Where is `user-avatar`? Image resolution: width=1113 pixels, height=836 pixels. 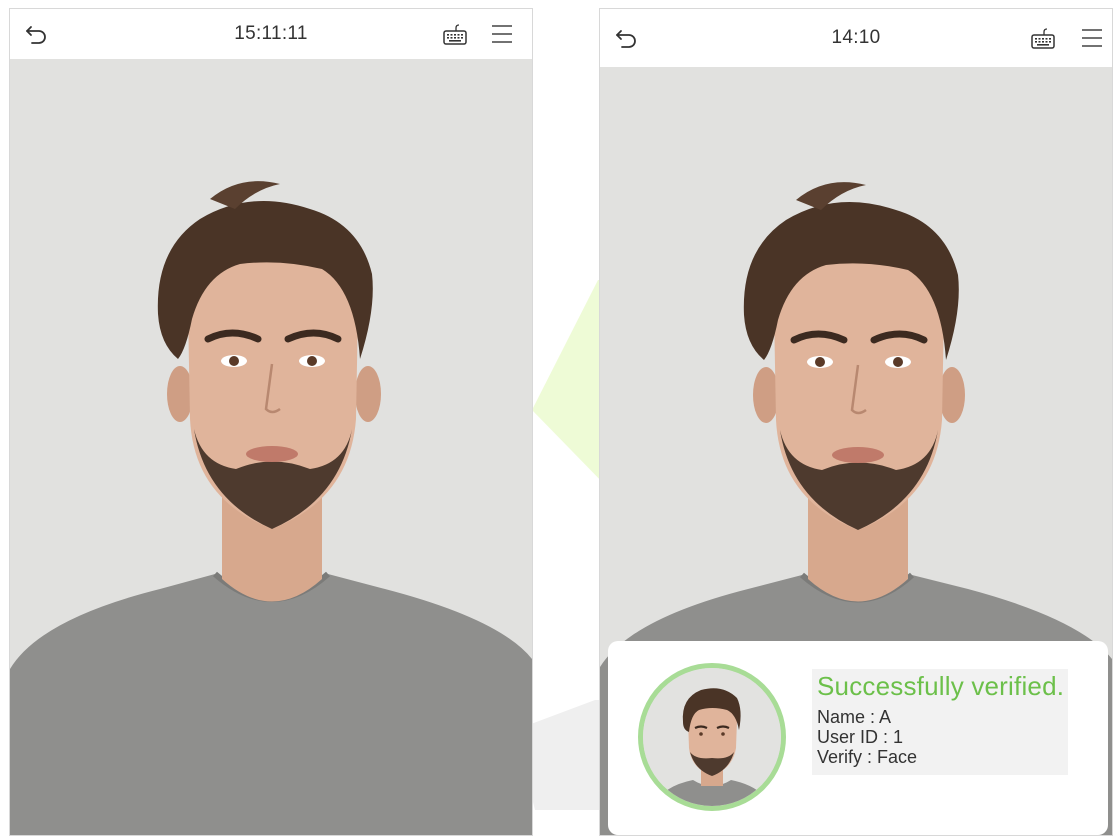 user-avatar is located at coordinates (712, 737).